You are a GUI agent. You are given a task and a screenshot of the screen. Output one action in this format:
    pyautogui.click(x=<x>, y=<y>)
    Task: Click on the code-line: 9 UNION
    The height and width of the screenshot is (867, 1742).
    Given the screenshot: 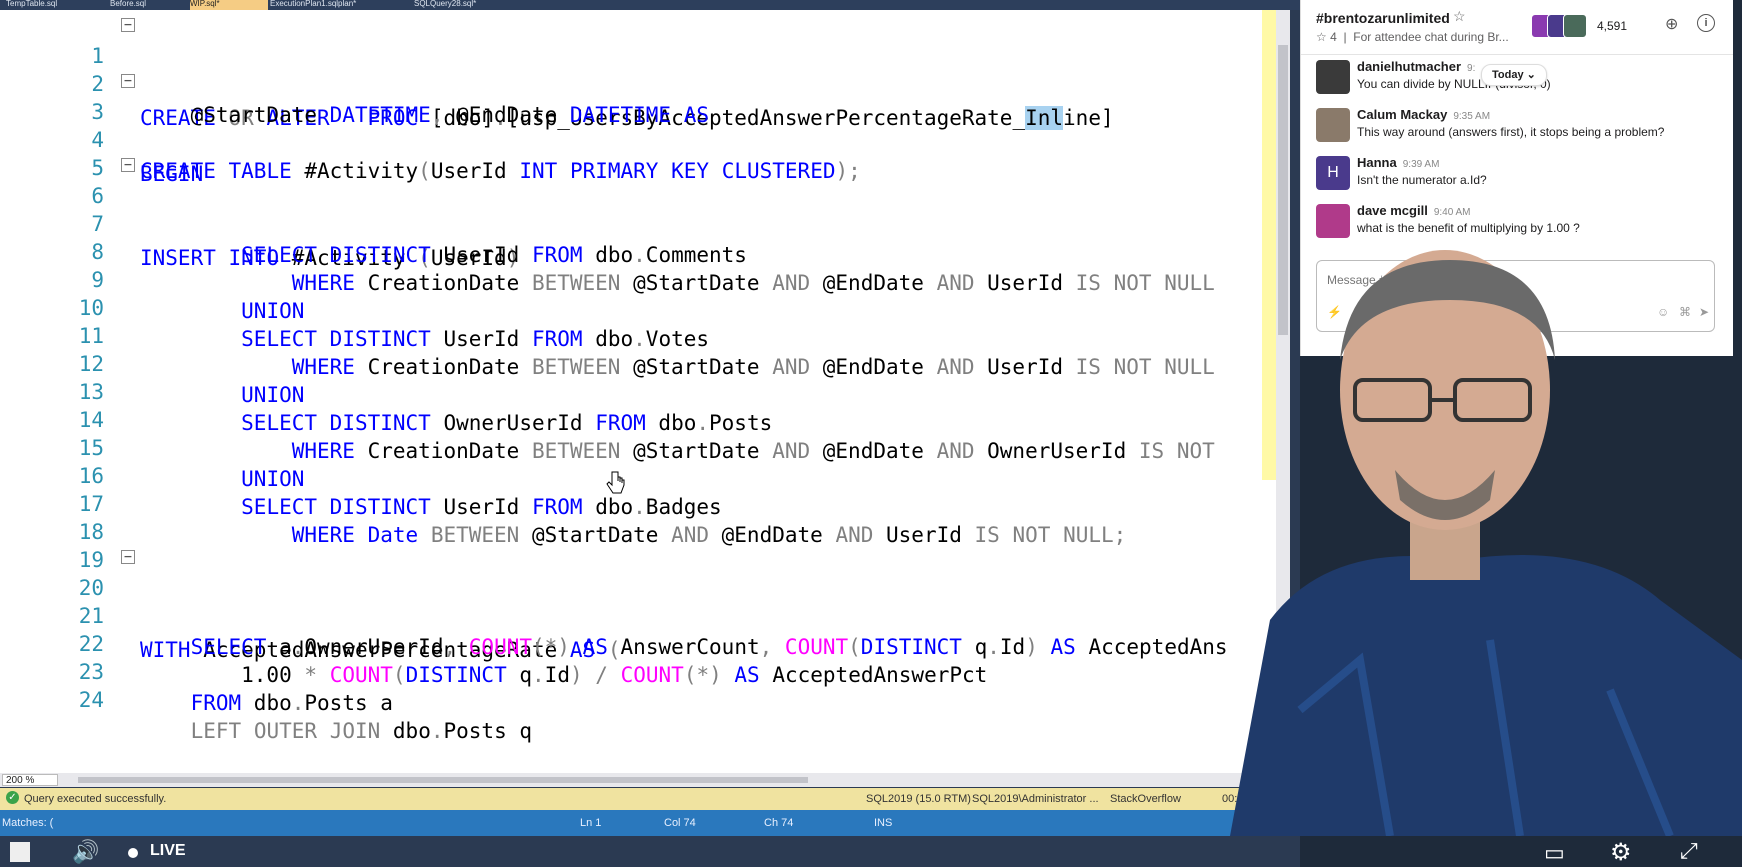 What is the action you would take?
    pyautogui.click(x=645, y=278)
    